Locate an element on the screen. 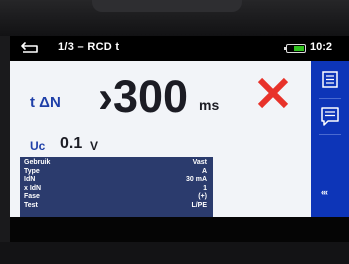 The height and width of the screenshot is (264, 349). status-bar: 1/3 – RCD t 10:2 is located at coordinates (179, 48).